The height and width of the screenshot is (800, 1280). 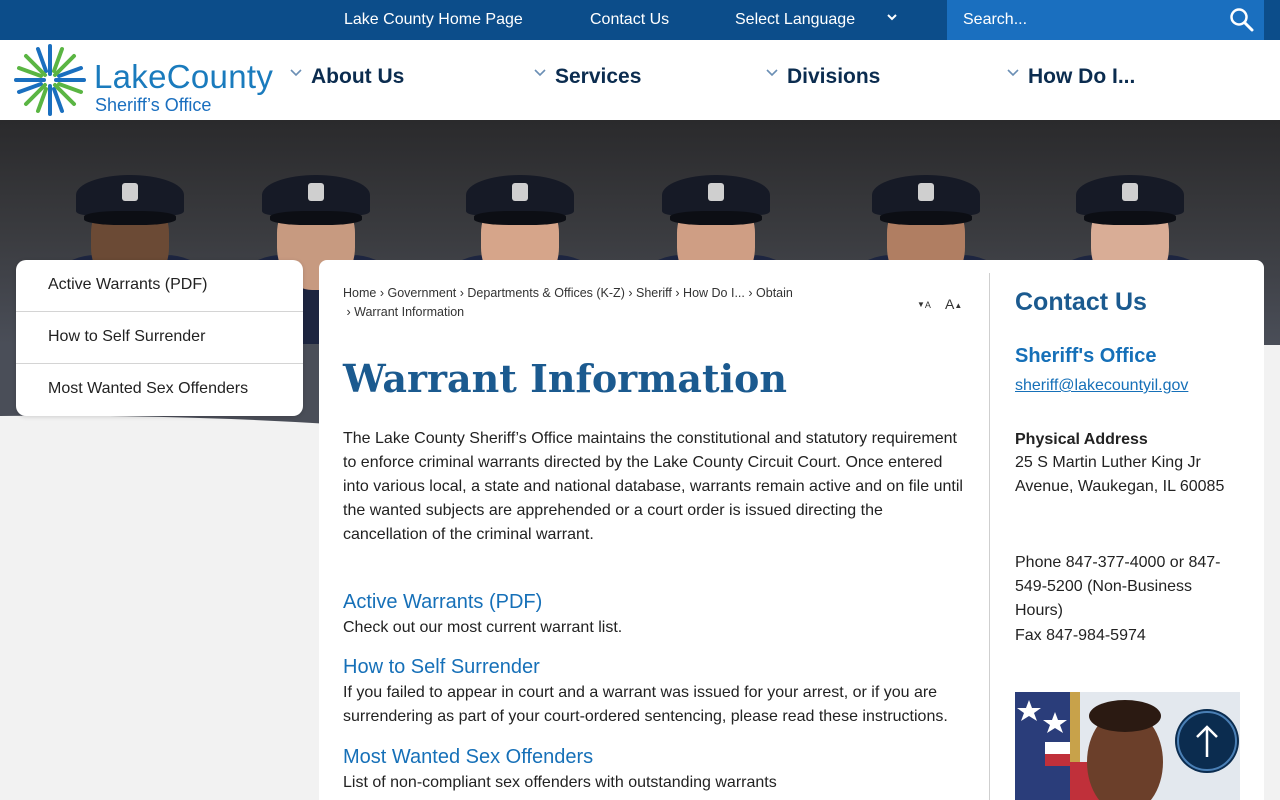 I want to click on back-to-top-button, so click(x=1207, y=741).